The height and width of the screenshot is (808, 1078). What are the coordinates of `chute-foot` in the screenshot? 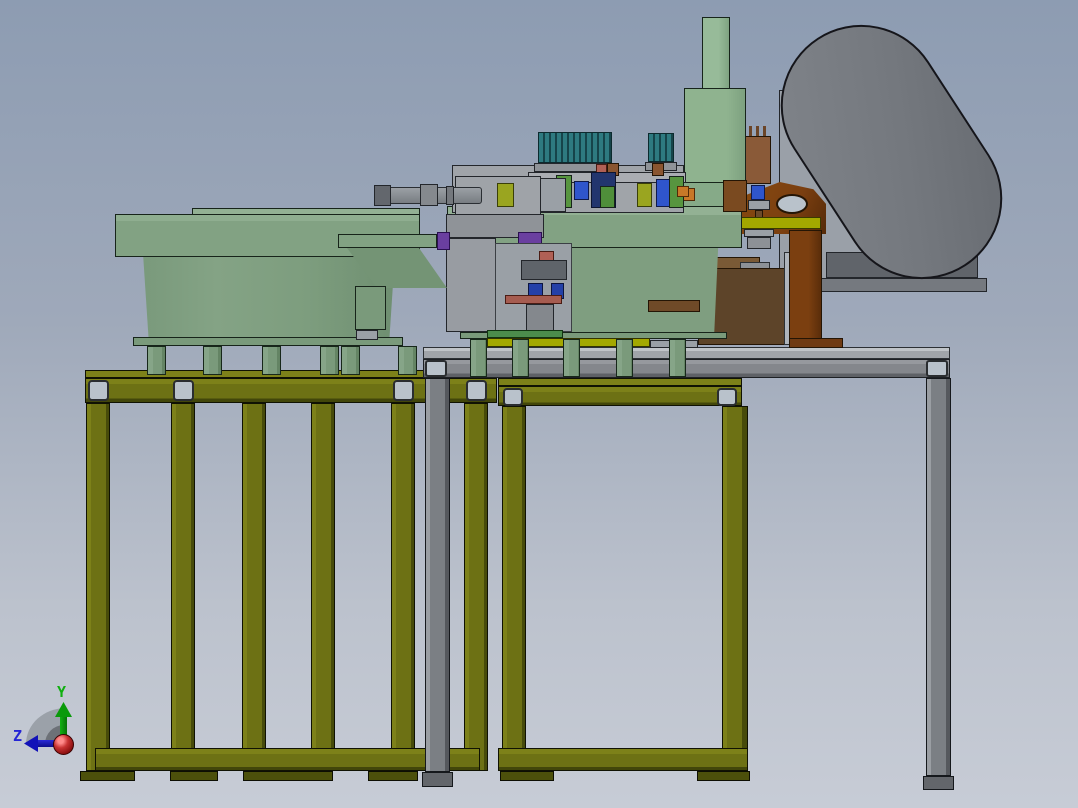 It's located at (367, 335).